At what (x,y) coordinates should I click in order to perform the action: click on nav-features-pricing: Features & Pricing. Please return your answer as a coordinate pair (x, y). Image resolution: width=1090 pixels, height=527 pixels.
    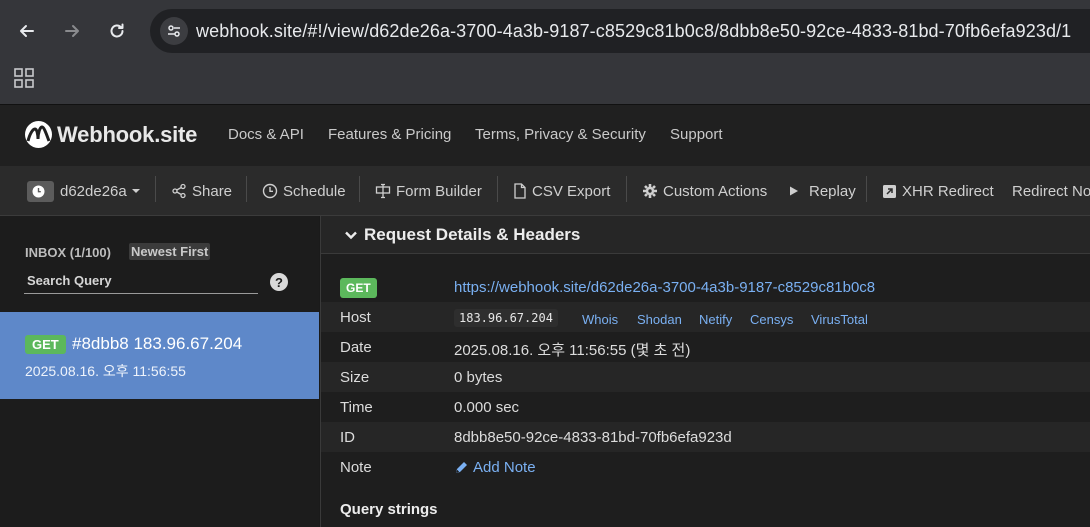
    Looking at the image, I should click on (389, 134).